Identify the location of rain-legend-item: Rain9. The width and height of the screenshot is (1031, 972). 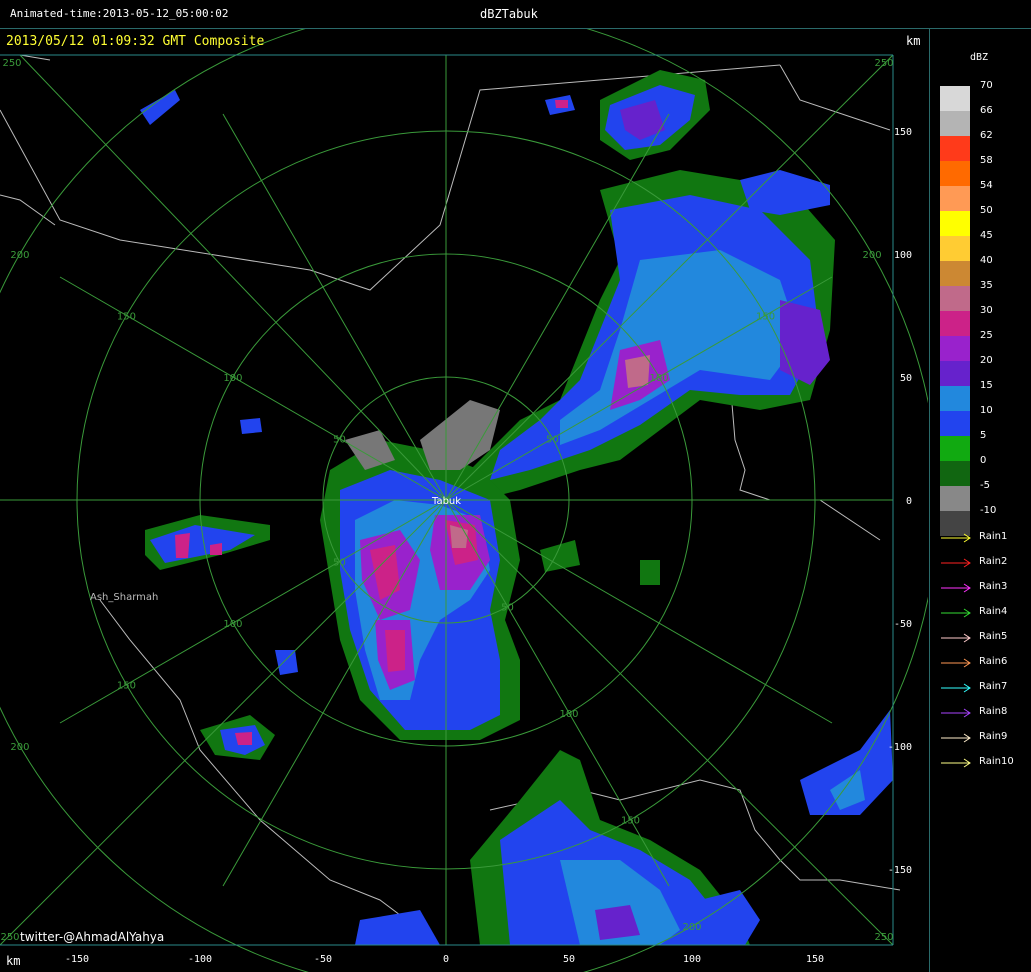
(984, 738).